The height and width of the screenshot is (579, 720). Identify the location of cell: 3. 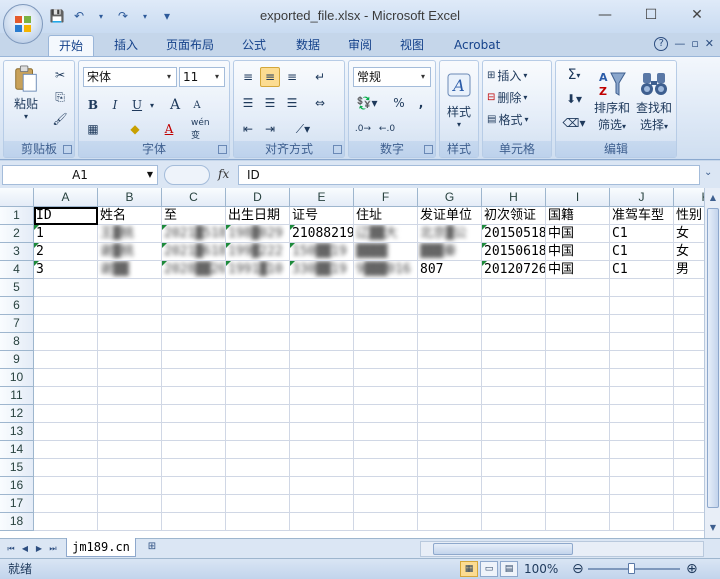
(66, 270).